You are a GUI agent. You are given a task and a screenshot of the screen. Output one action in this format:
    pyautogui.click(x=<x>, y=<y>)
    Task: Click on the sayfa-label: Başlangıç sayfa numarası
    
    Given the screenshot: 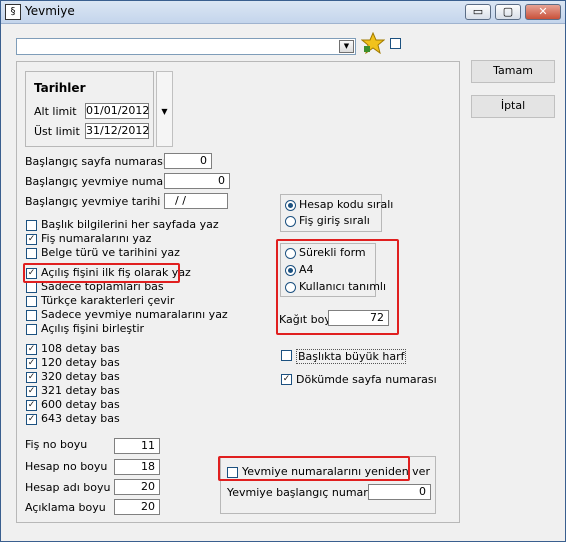 What is the action you would take?
    pyautogui.click(x=95, y=161)
    